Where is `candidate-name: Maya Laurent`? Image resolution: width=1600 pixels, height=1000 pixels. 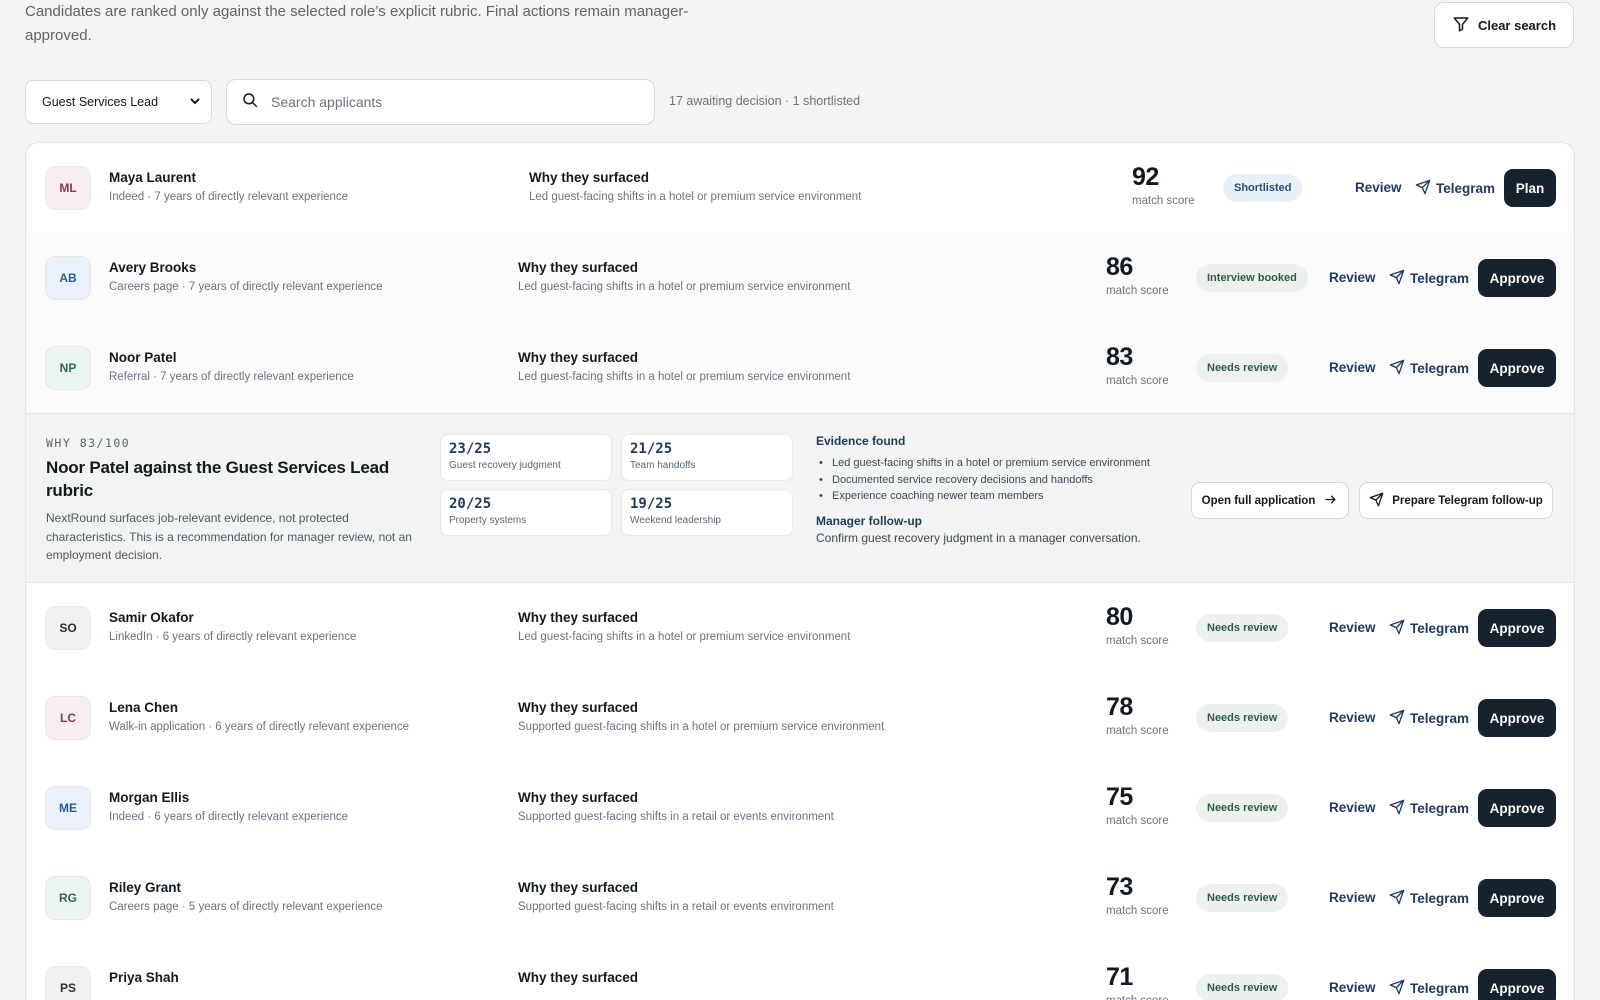
candidate-name: Maya Laurent is located at coordinates (152, 177).